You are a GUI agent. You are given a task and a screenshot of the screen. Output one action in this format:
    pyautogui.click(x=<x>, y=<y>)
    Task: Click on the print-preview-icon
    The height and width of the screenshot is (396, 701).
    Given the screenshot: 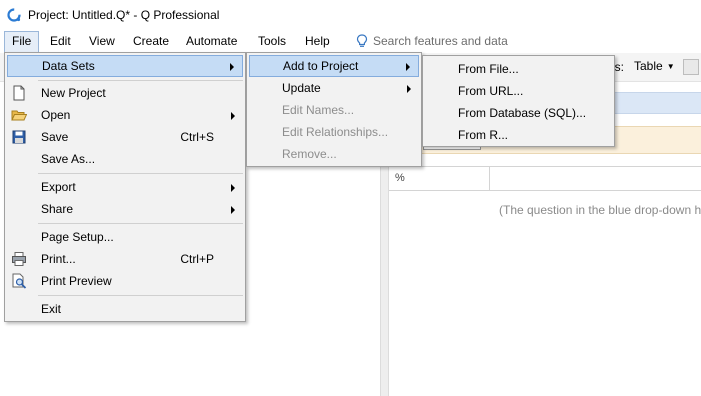 What is the action you would take?
    pyautogui.click(x=19, y=281)
    